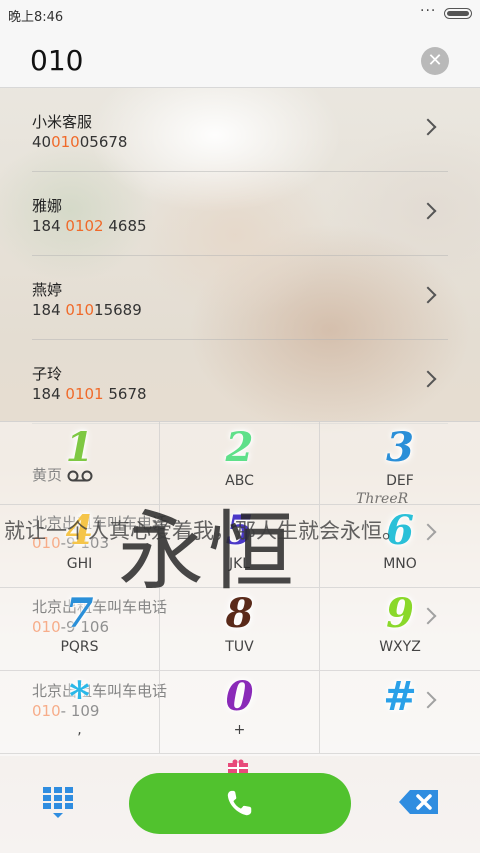 The width and height of the screenshot is (480, 853). What do you see at coordinates (47, 290) in the screenshot?
I see `contact-name: 燕婷` at bounding box center [47, 290].